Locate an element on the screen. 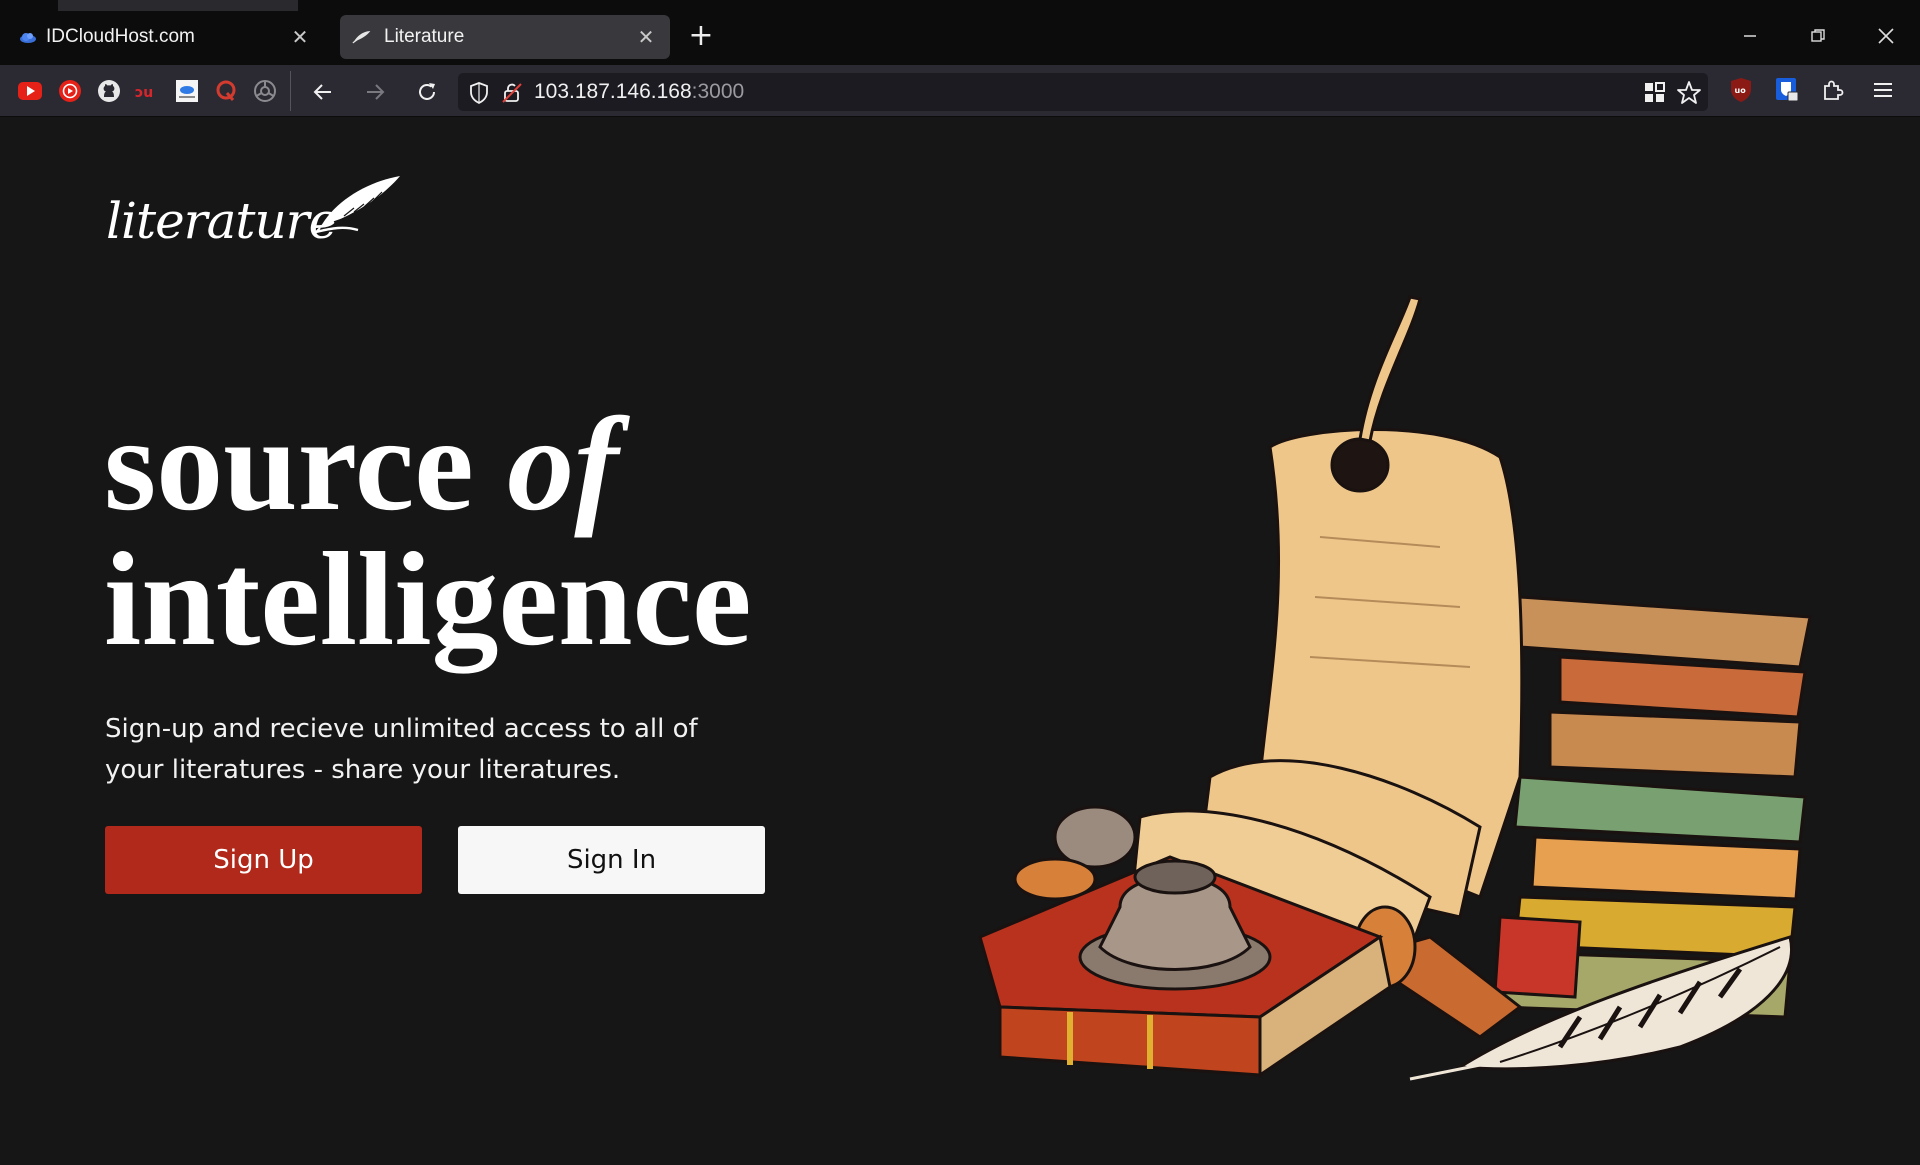 This screenshot has width=1920, height=1165. bookmark-quora is located at coordinates (226, 91).